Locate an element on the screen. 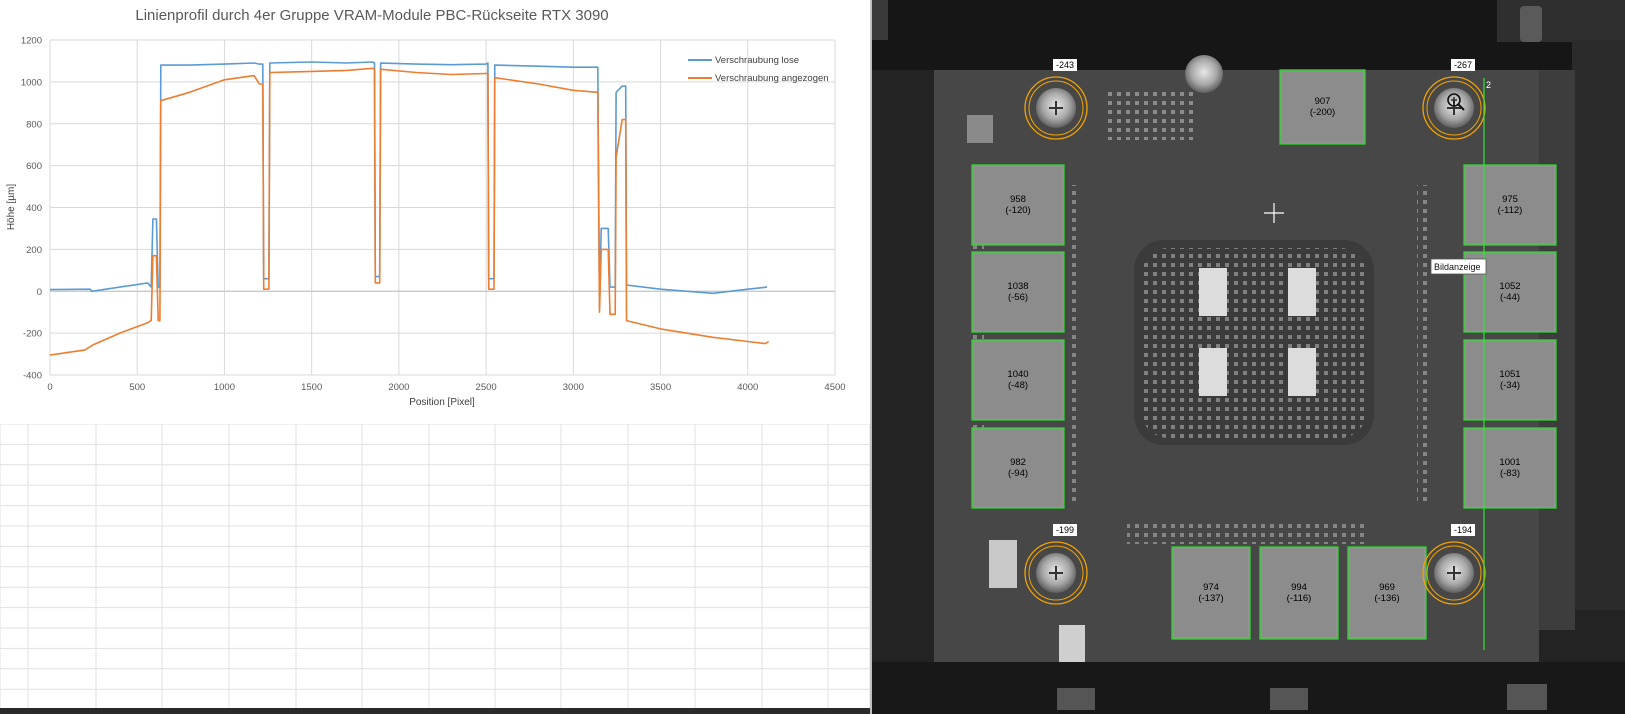 The image size is (1625, 714). module-height-value: 1040 is located at coordinates (1017, 374).